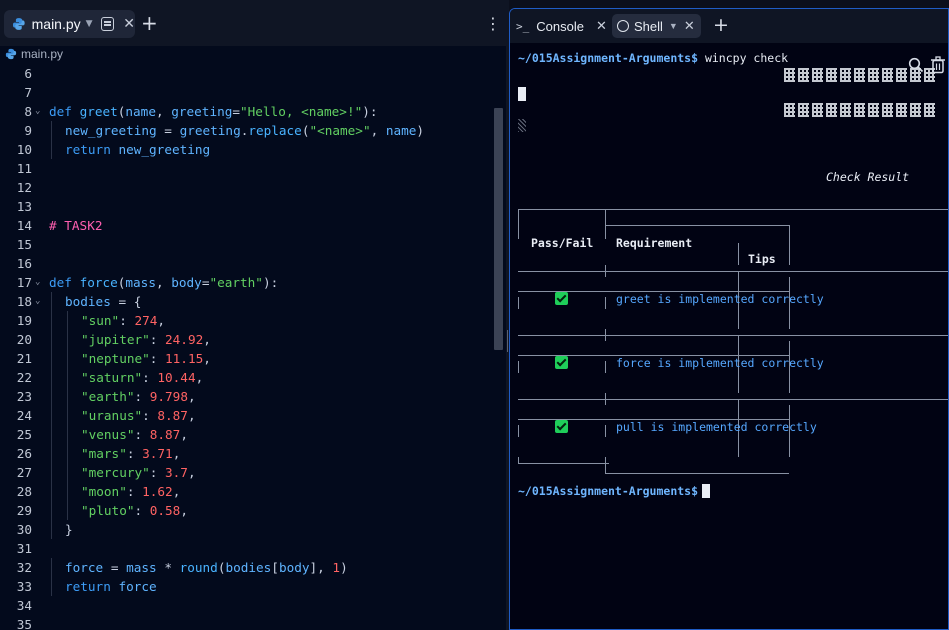  I want to click on line-number: 7, so click(28, 92).